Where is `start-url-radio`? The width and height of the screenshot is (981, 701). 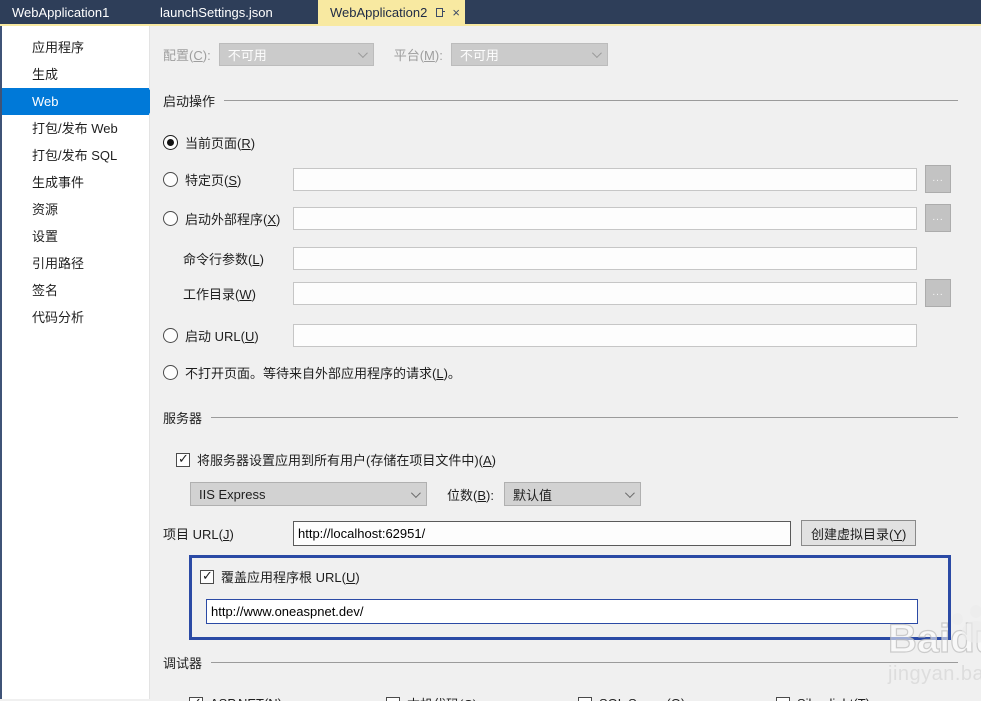 start-url-radio is located at coordinates (170, 335).